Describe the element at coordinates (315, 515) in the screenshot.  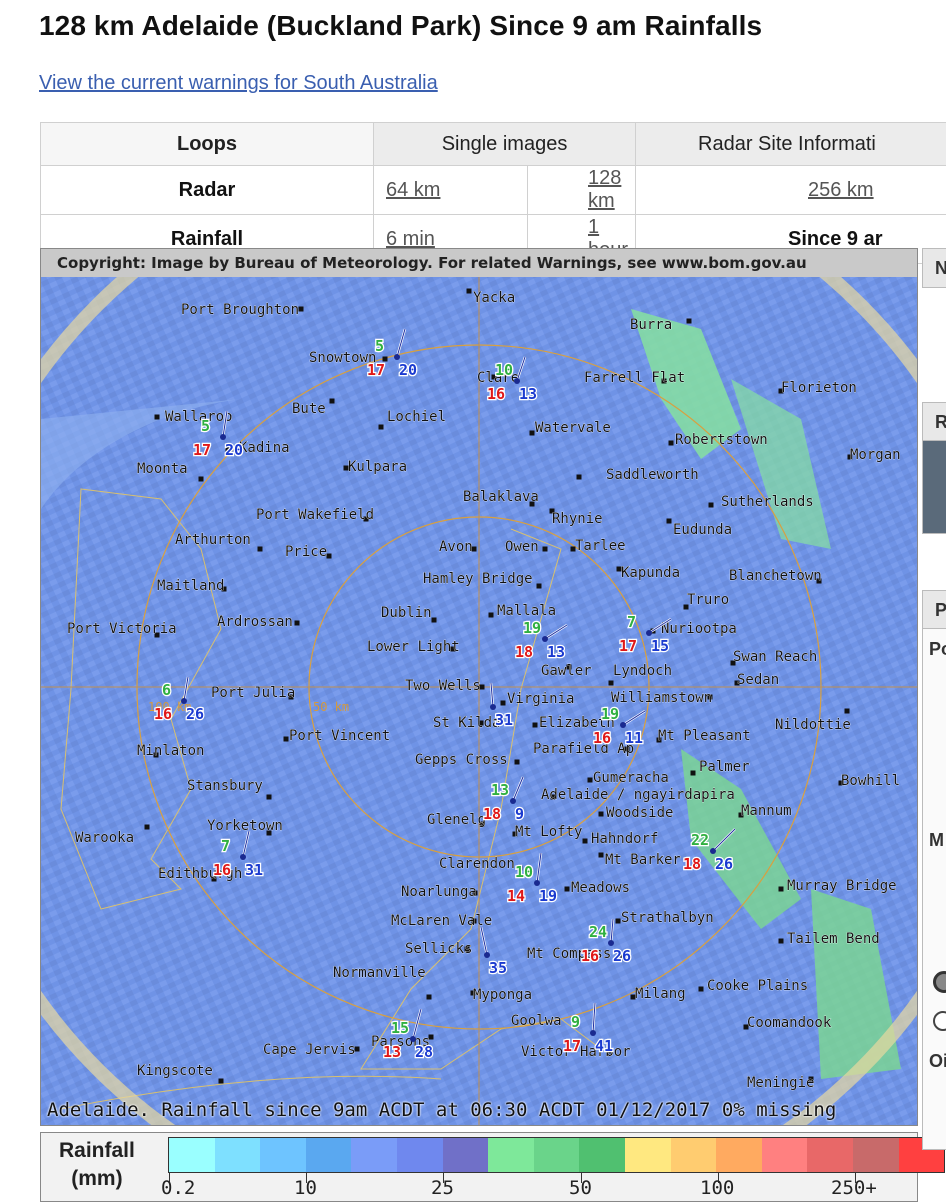
I see `town-label: Port Wakefield` at that location.